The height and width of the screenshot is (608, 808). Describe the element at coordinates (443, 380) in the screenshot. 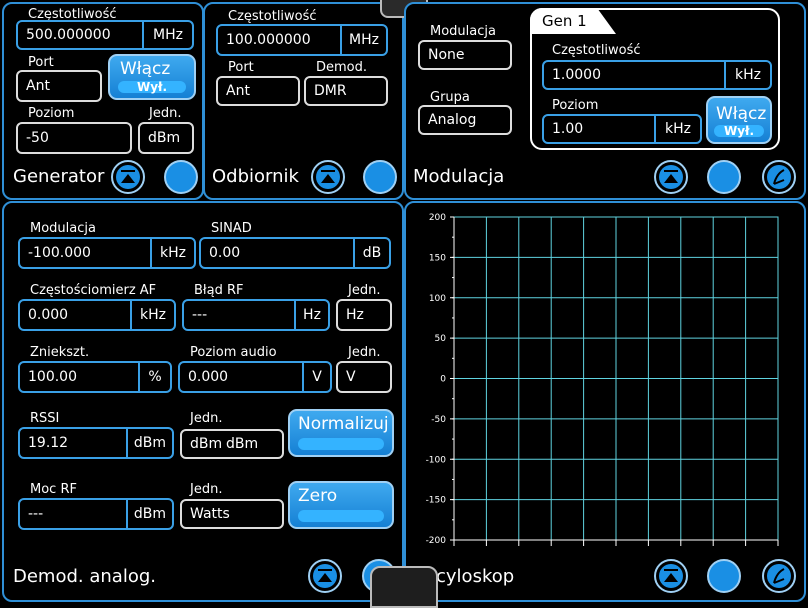

I see `scope-ytick-label: 0` at that location.